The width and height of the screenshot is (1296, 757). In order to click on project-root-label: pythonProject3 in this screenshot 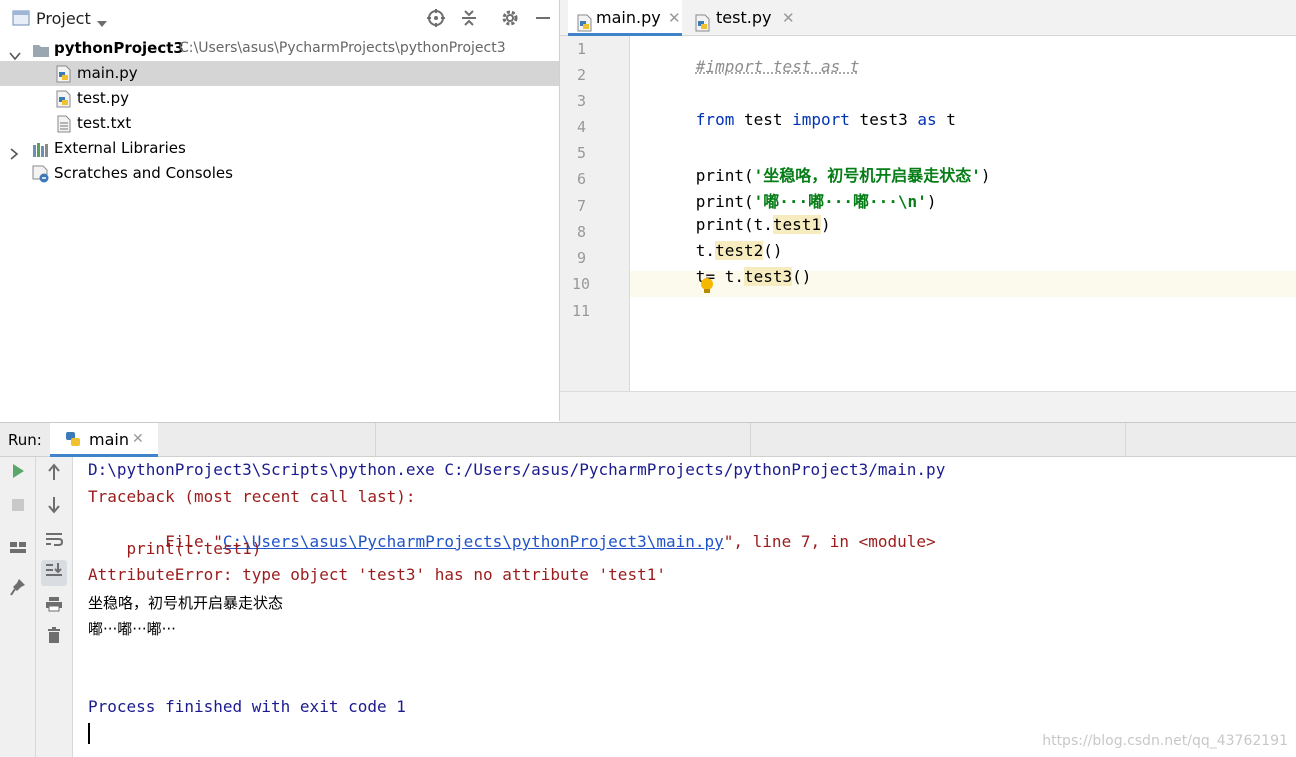, I will do `click(119, 48)`.